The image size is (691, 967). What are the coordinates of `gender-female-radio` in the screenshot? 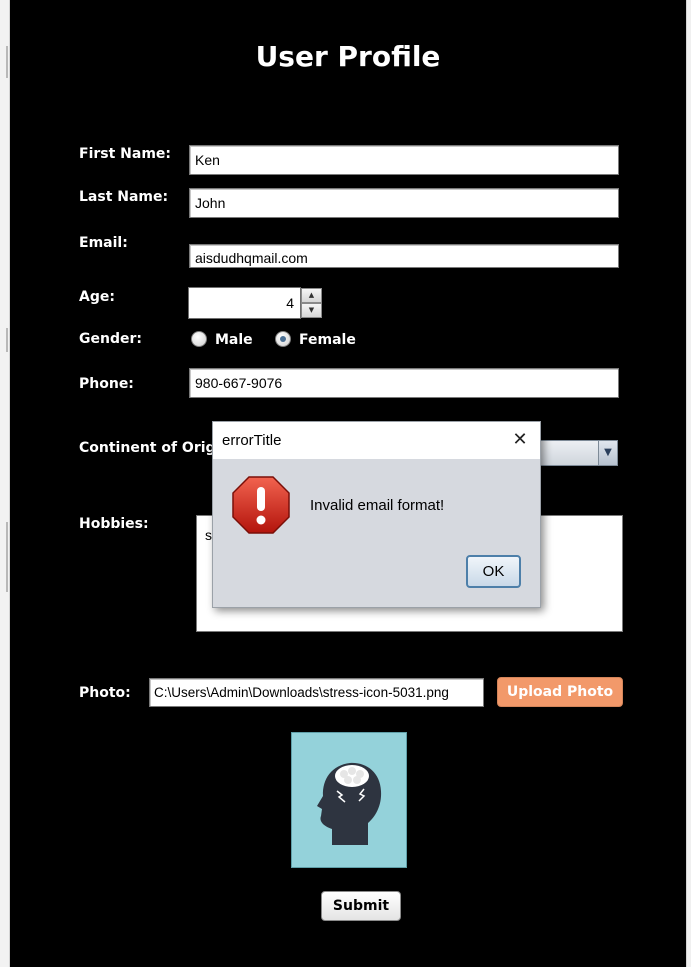 It's located at (283, 339).